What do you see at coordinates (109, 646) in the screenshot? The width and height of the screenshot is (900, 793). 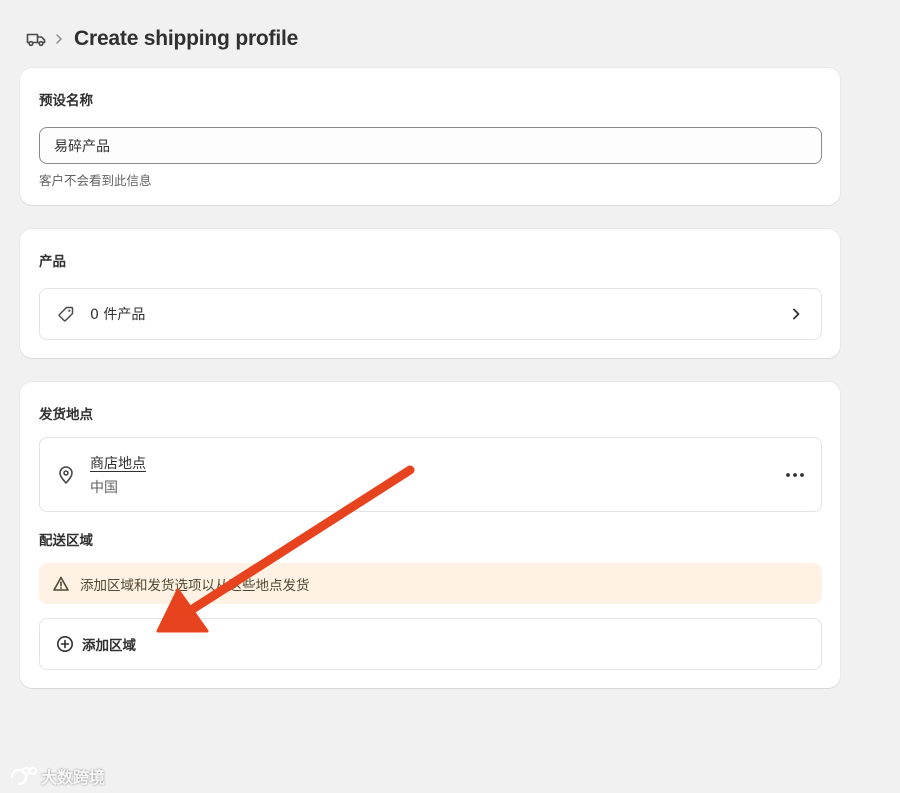 I see `add-zone-label: 添加区域` at bounding box center [109, 646].